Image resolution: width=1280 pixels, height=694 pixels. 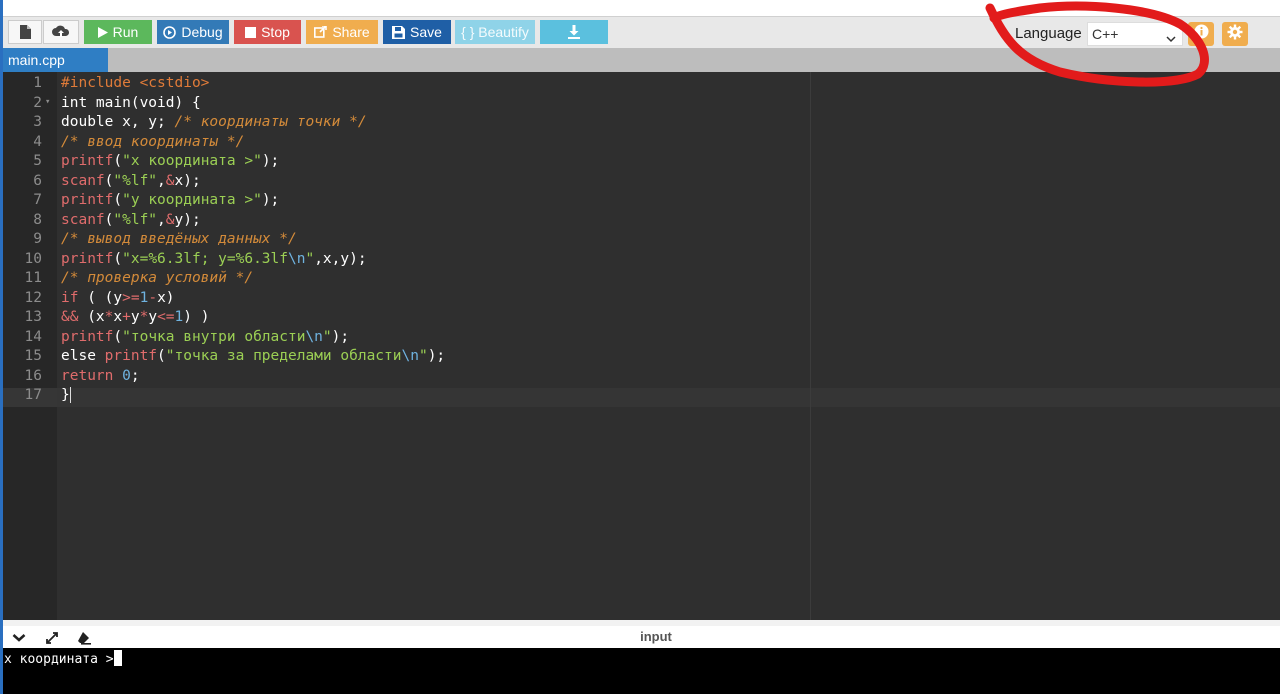 I want to click on gear-icon, so click(x=1235, y=34).